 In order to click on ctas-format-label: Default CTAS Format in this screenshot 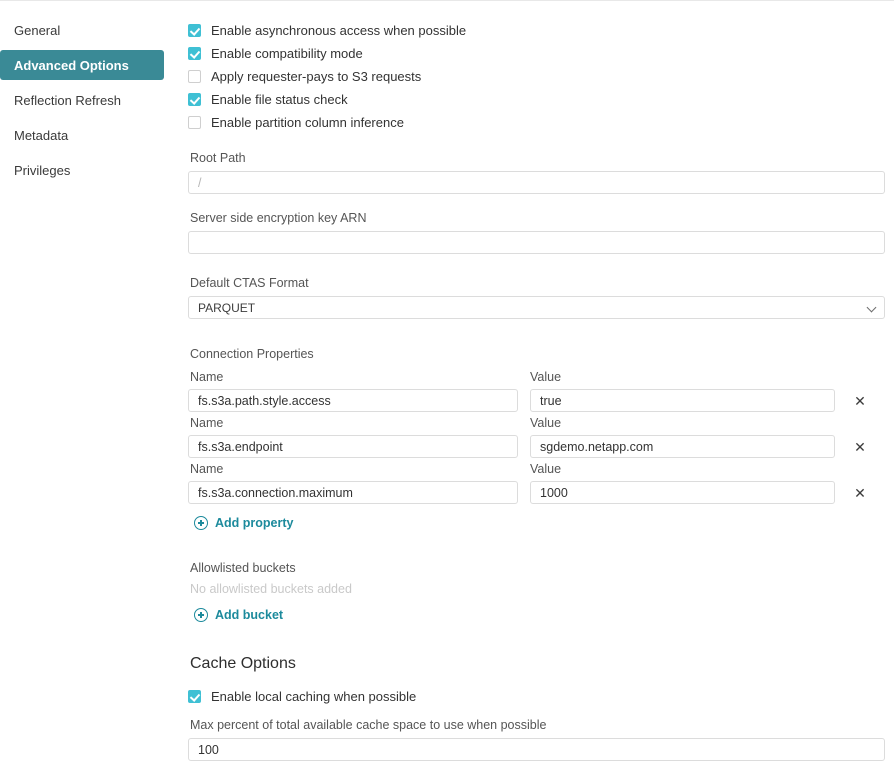, I will do `click(249, 283)`.